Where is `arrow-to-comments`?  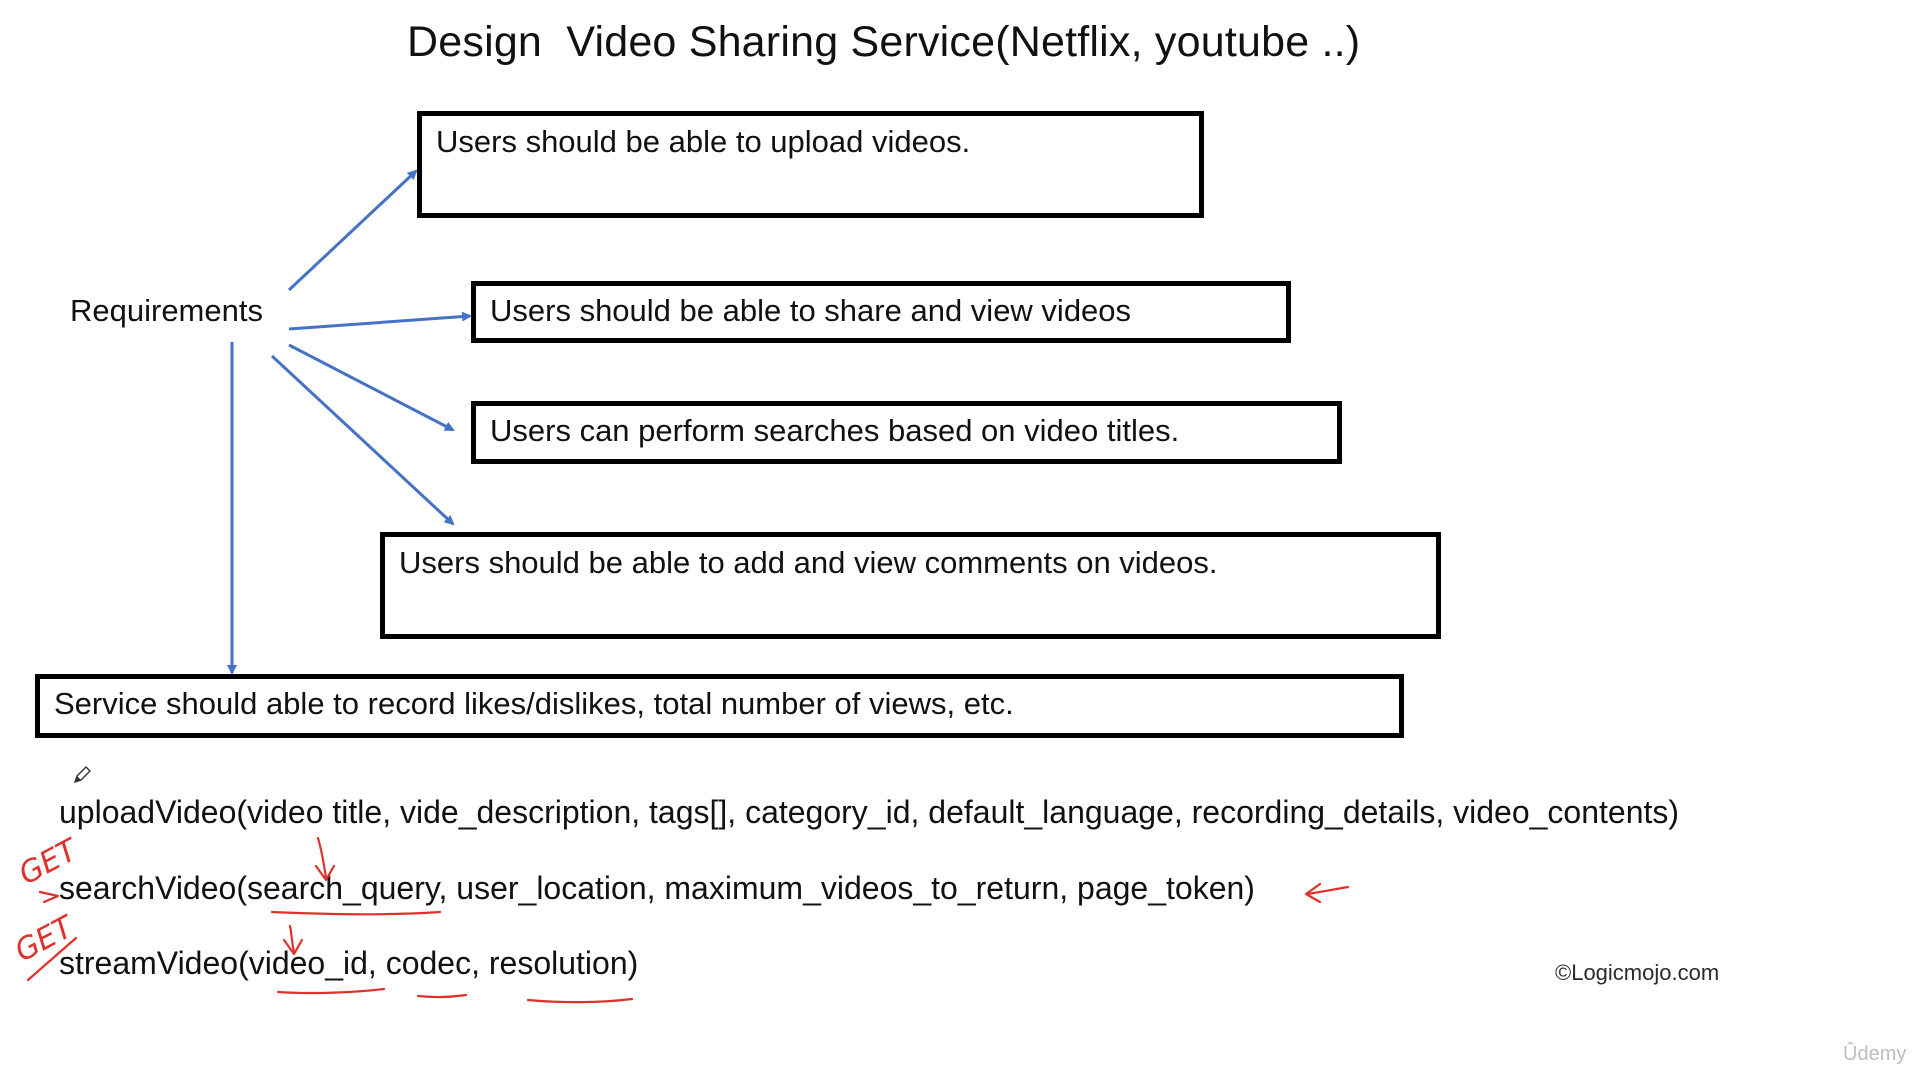
arrow-to-comments is located at coordinates (362, 440).